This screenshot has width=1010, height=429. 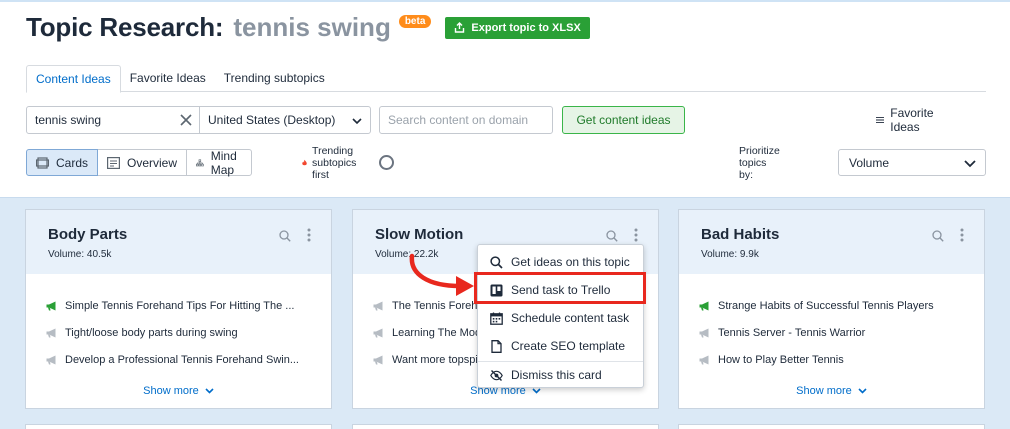 I want to click on clear-icon, so click(x=186, y=120).